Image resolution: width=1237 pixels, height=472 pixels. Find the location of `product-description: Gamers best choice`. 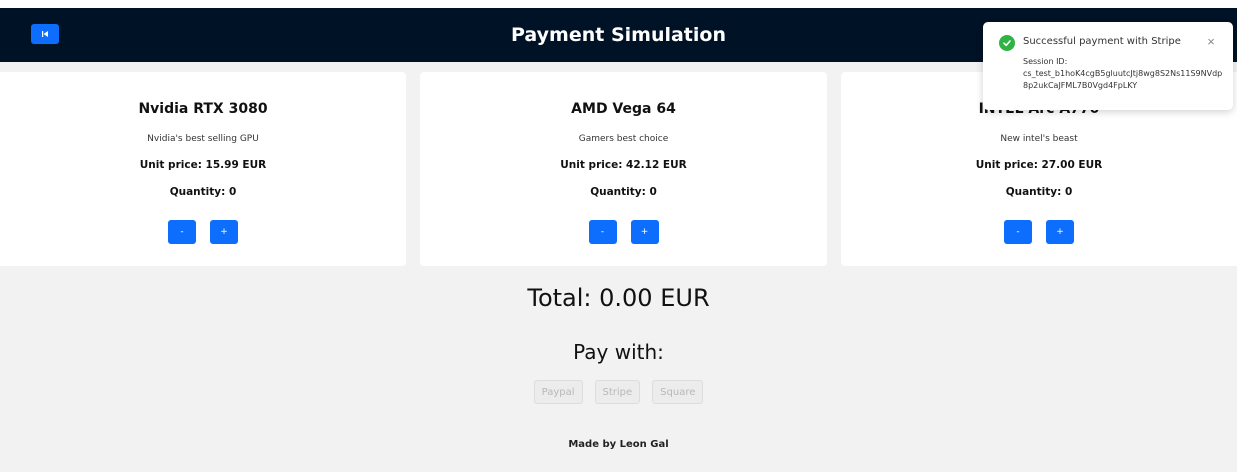

product-description: Gamers best choice is located at coordinates (623, 139).